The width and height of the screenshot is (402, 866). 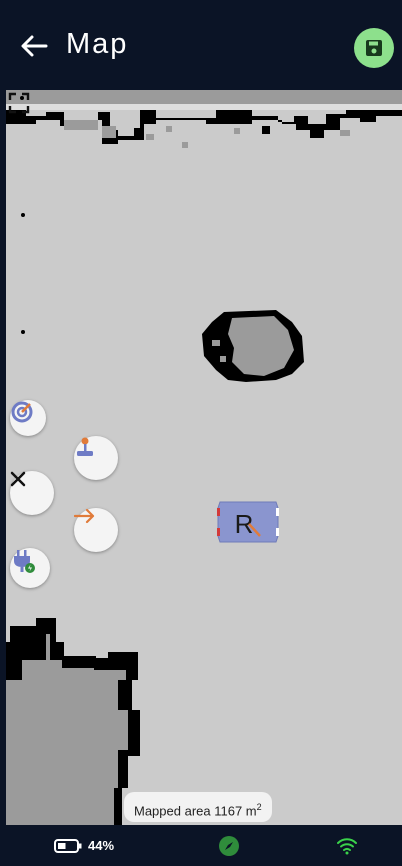 I want to click on arrow-left-icon, so click(x=34, y=46).